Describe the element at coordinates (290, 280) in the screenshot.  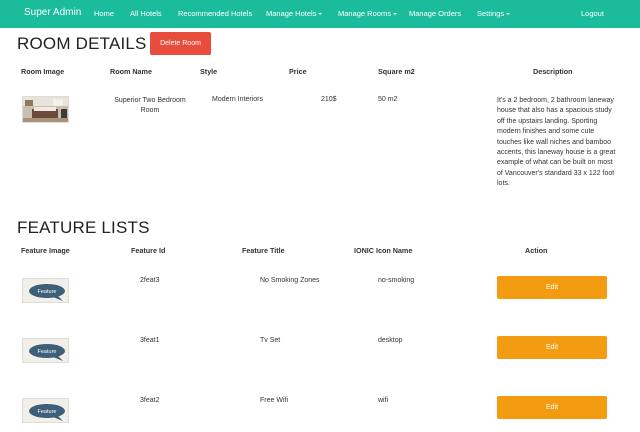
I see `feature-title-cell: No Smoking Zones` at that location.